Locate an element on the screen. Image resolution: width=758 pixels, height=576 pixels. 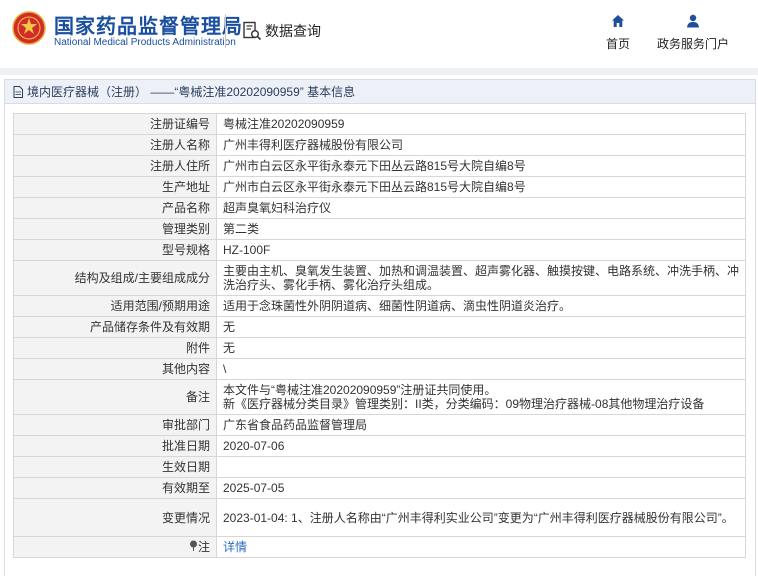
product-name-label-text: 产品名称 is located at coordinates (185, 208).